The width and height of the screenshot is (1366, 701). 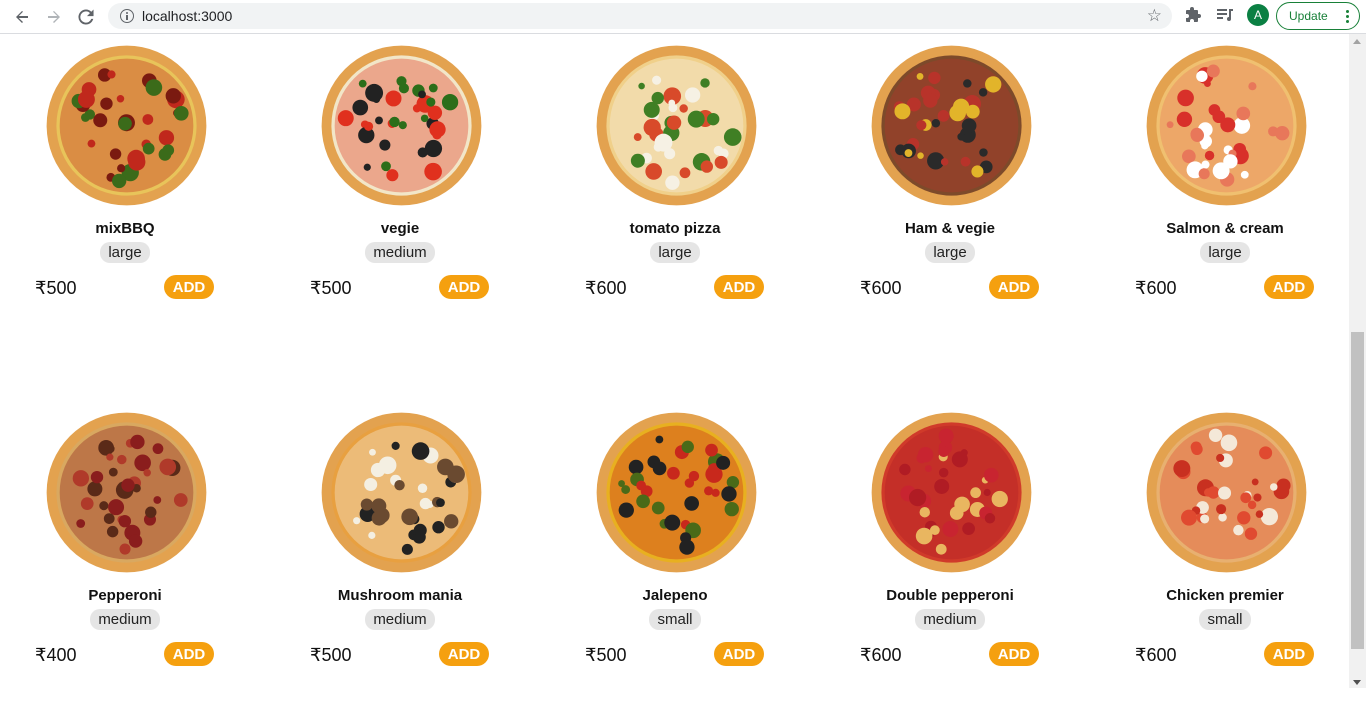 What do you see at coordinates (1225, 15) in the screenshot?
I see `media-queue-icon` at bounding box center [1225, 15].